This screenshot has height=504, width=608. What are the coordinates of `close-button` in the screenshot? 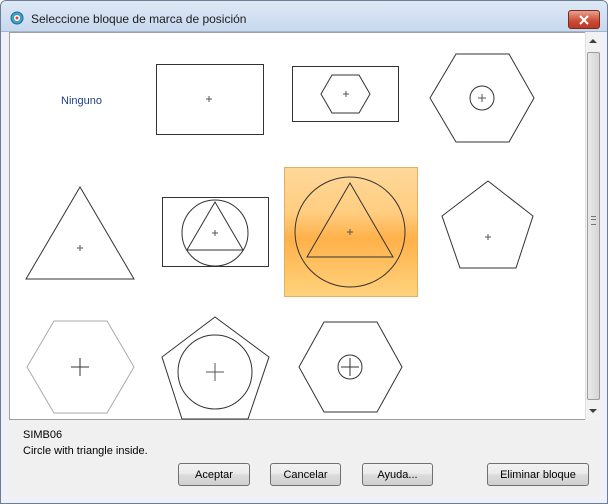 It's located at (584, 19).